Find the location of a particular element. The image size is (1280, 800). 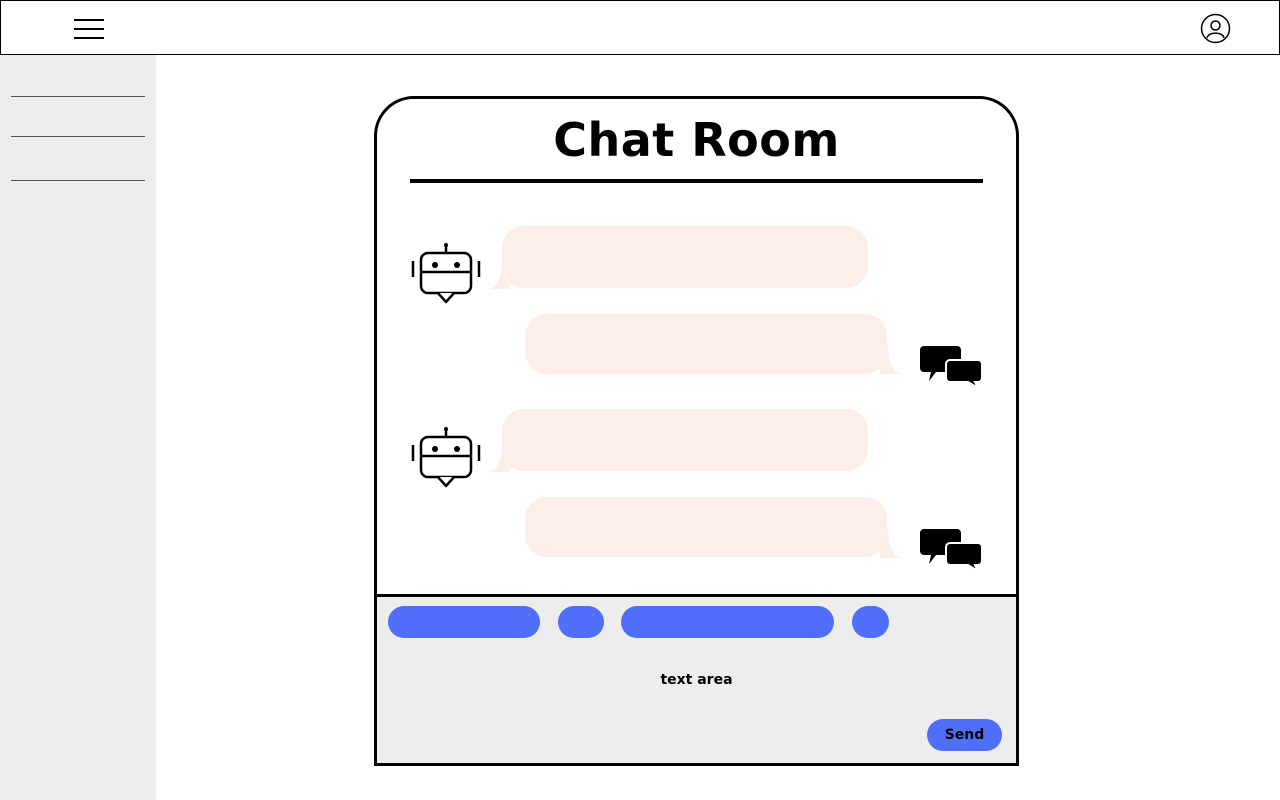

chat-room-title: Chat Room is located at coordinates (696, 140).